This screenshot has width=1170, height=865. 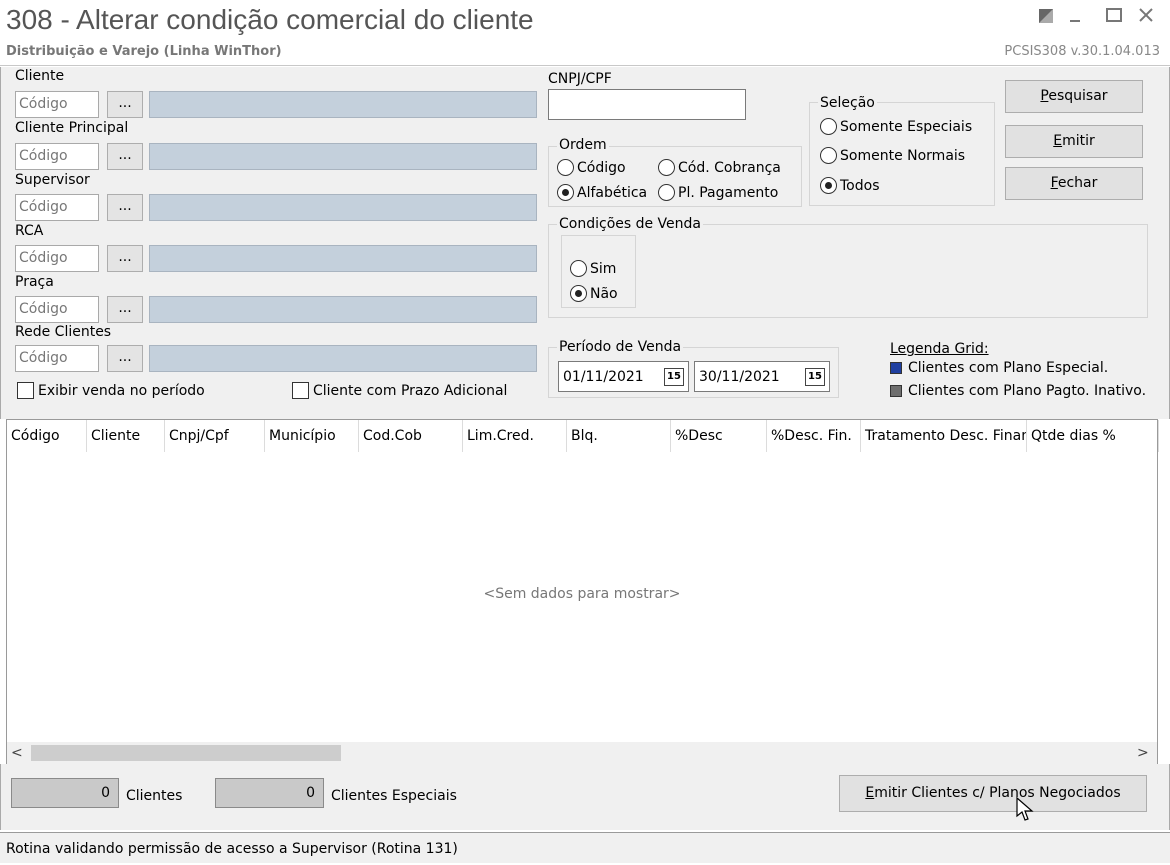 I want to click on cnpj-input, so click(x=647, y=104).